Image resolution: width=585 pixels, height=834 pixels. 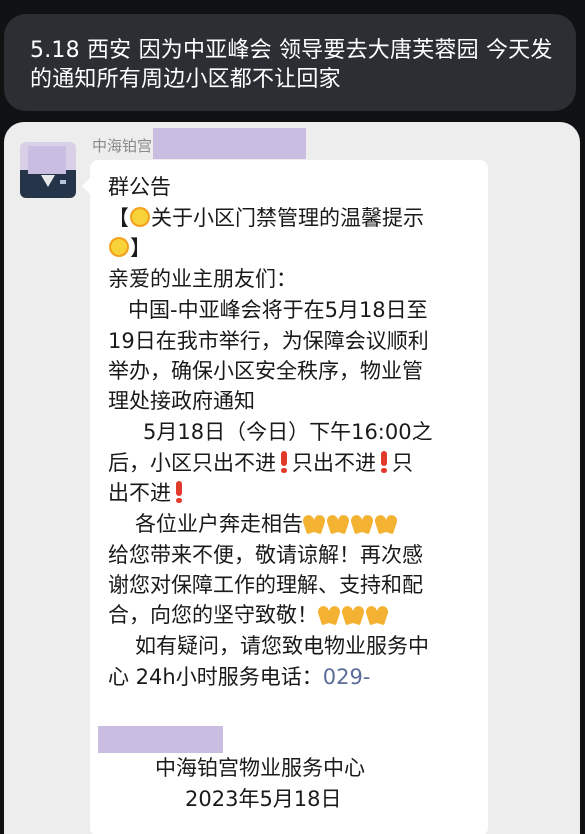 I want to click on paragraph-2-line-1: 5月18日（今日）下午16:00之, so click(x=288, y=432).